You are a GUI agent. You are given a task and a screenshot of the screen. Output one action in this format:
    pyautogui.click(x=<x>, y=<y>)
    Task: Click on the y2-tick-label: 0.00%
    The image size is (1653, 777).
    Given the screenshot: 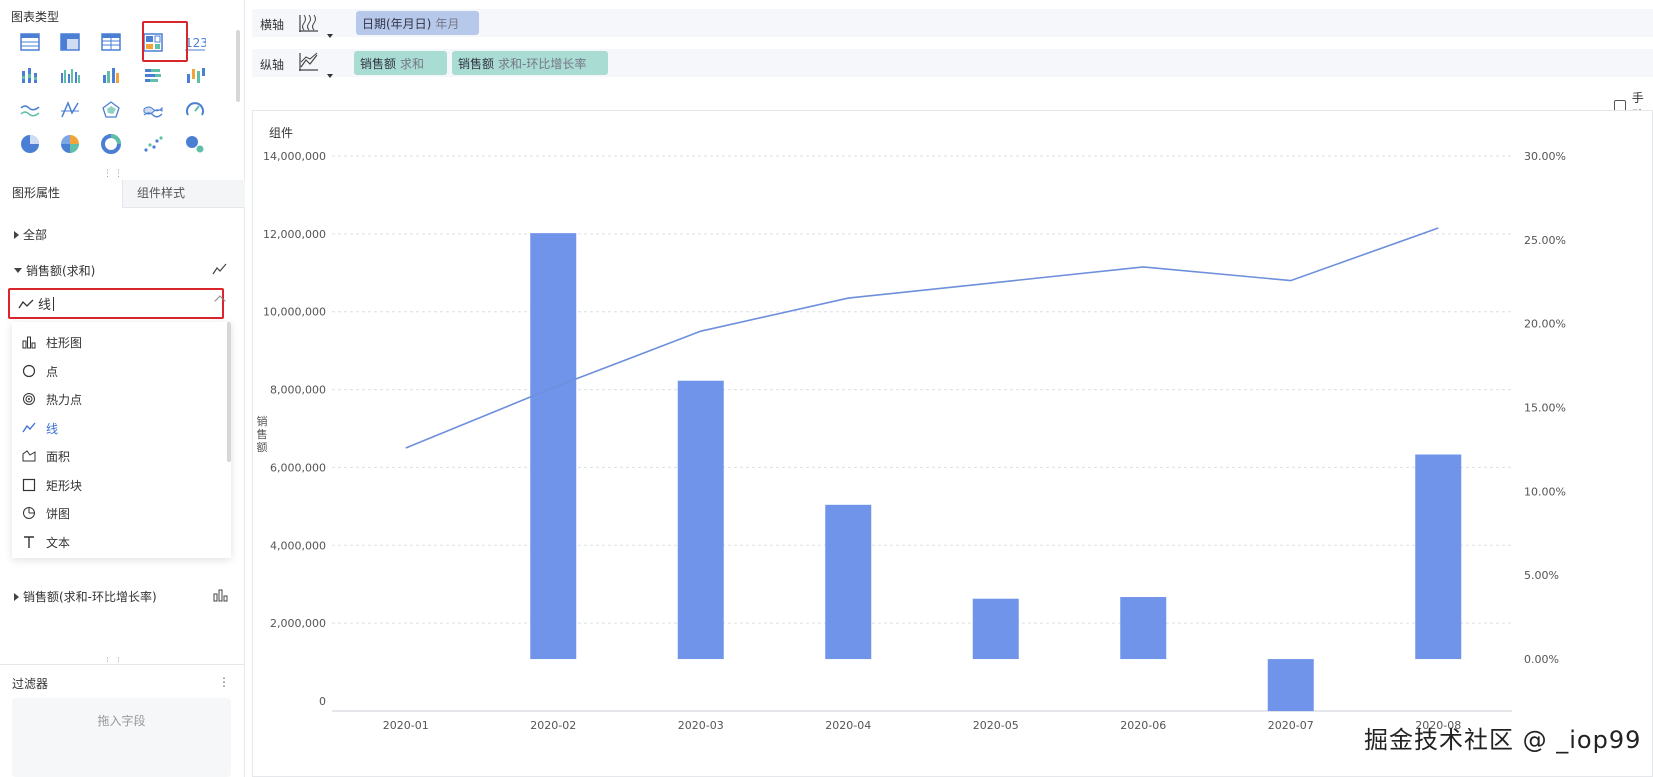 What is the action you would take?
    pyautogui.click(x=1541, y=659)
    